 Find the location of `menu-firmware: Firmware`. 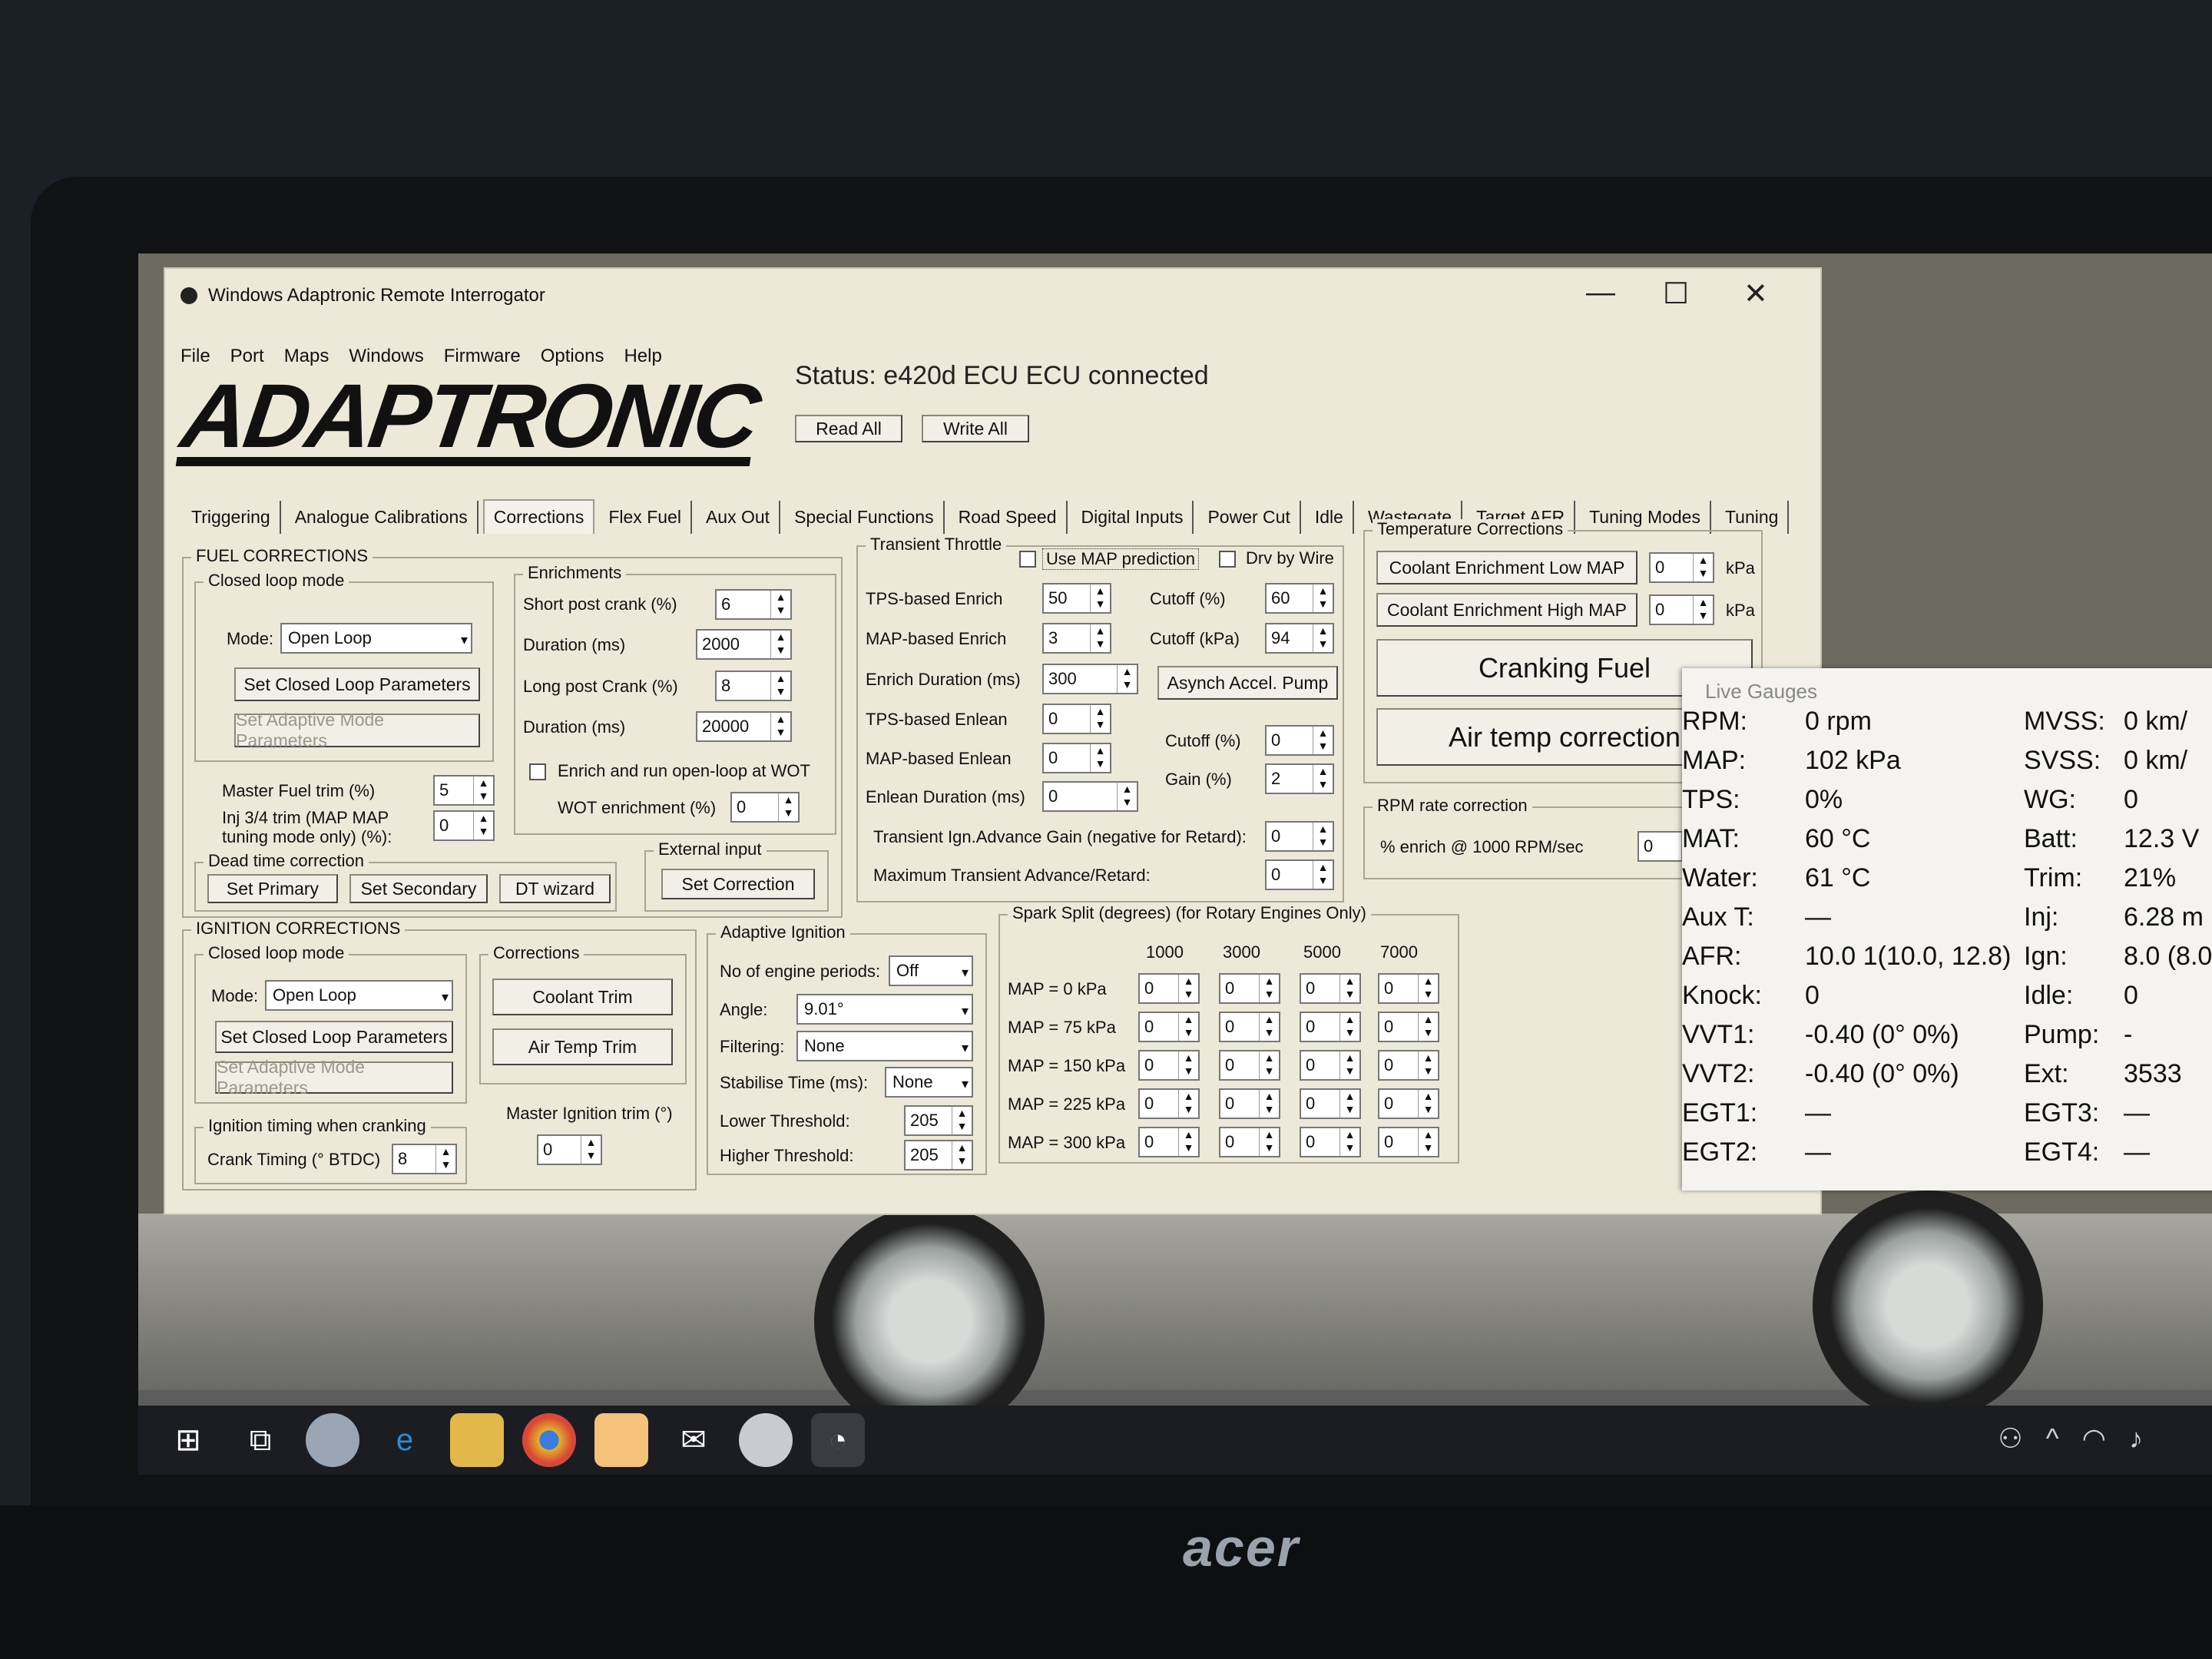

menu-firmware: Firmware is located at coordinates (482, 356).